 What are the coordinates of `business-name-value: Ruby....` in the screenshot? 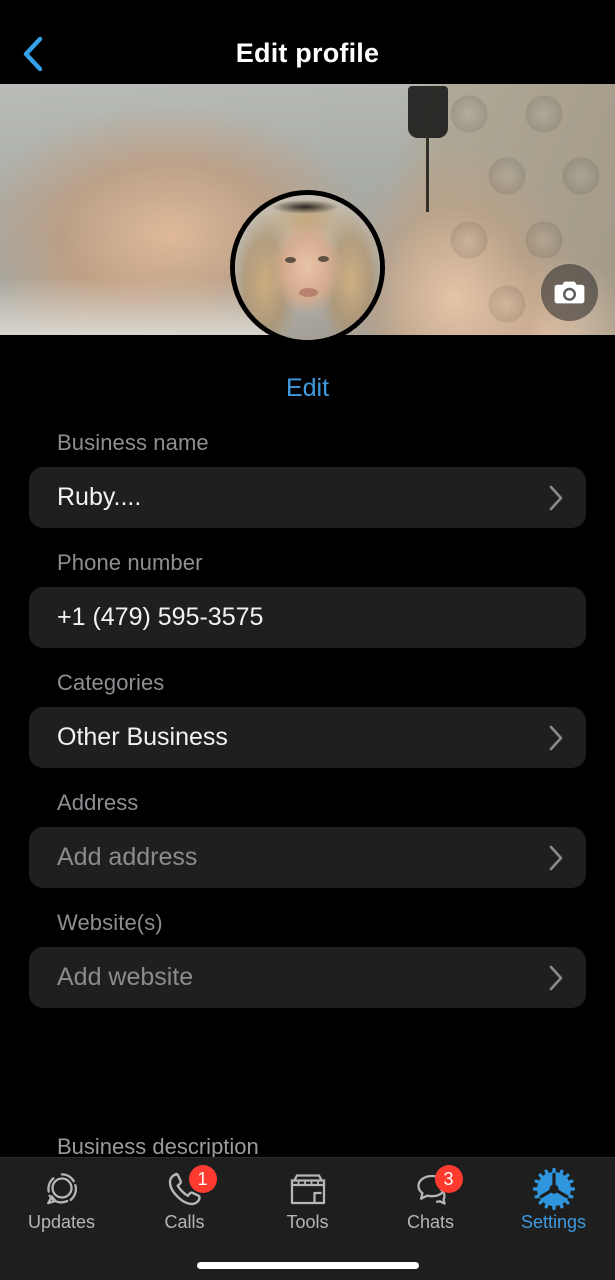 It's located at (99, 497).